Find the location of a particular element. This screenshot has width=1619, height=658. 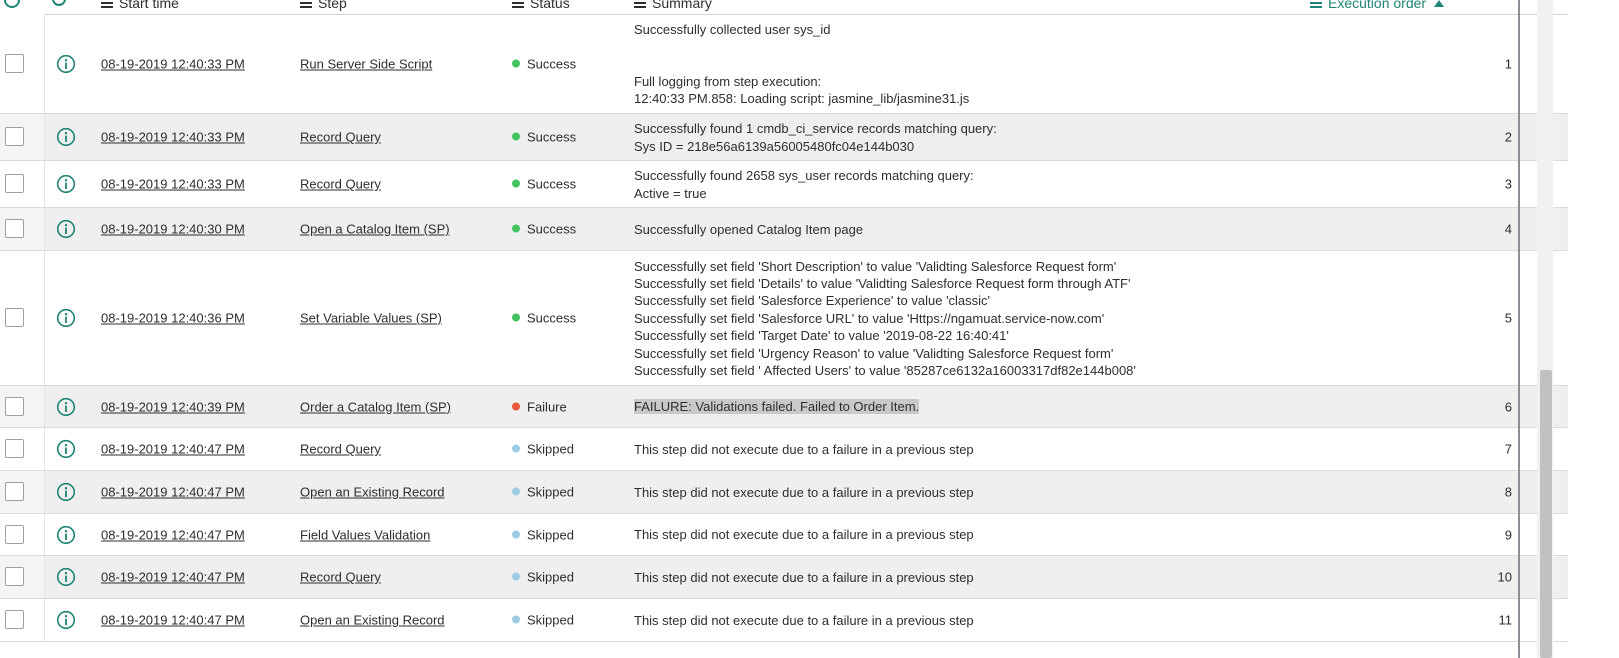

execution-order: 2 is located at coordinates (1508, 137).